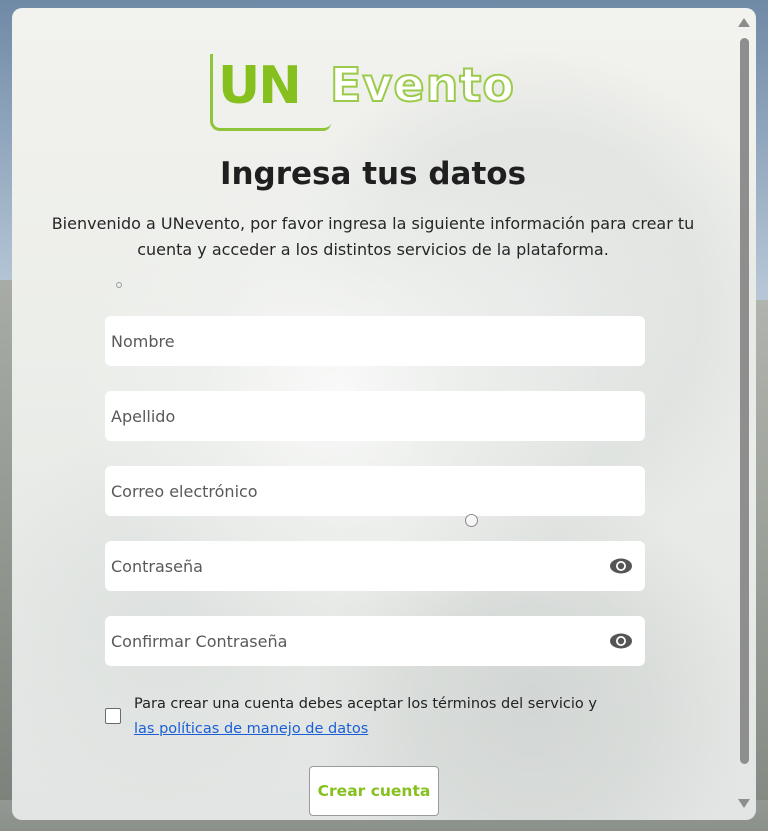 The width and height of the screenshot is (768, 831). Describe the element at coordinates (113, 716) in the screenshot. I see `terms-checkbox` at that location.